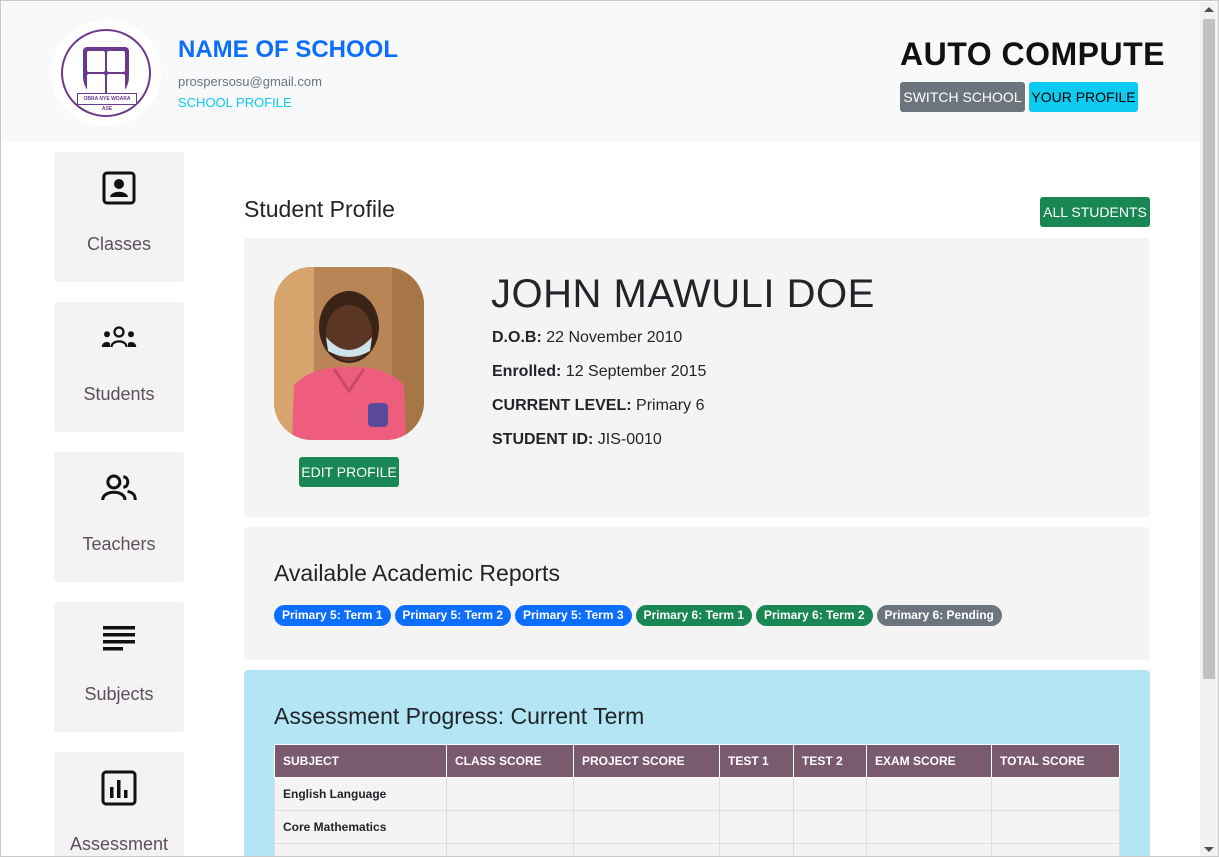 Image resolution: width=1219 pixels, height=857 pixels. What do you see at coordinates (119, 338) in the screenshot?
I see `people-group-icon` at bounding box center [119, 338].